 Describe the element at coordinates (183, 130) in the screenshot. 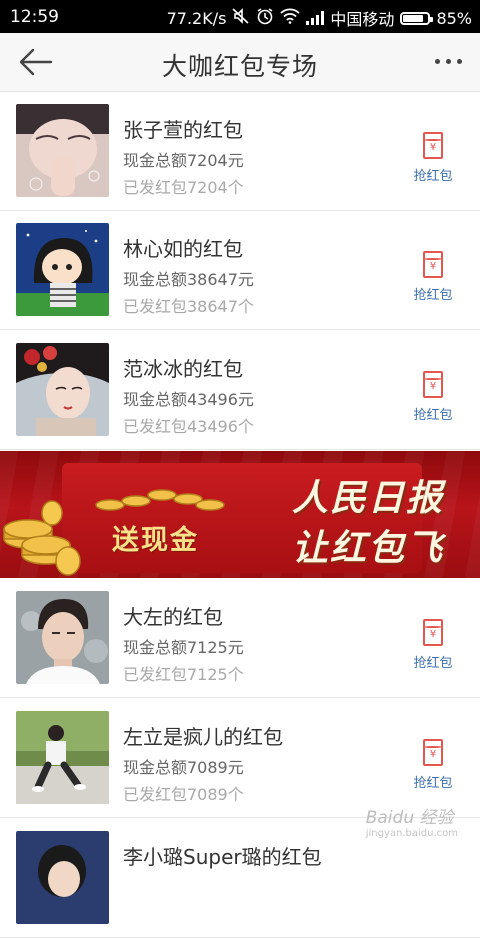

I see `item-name: 张子萱的红包` at that location.